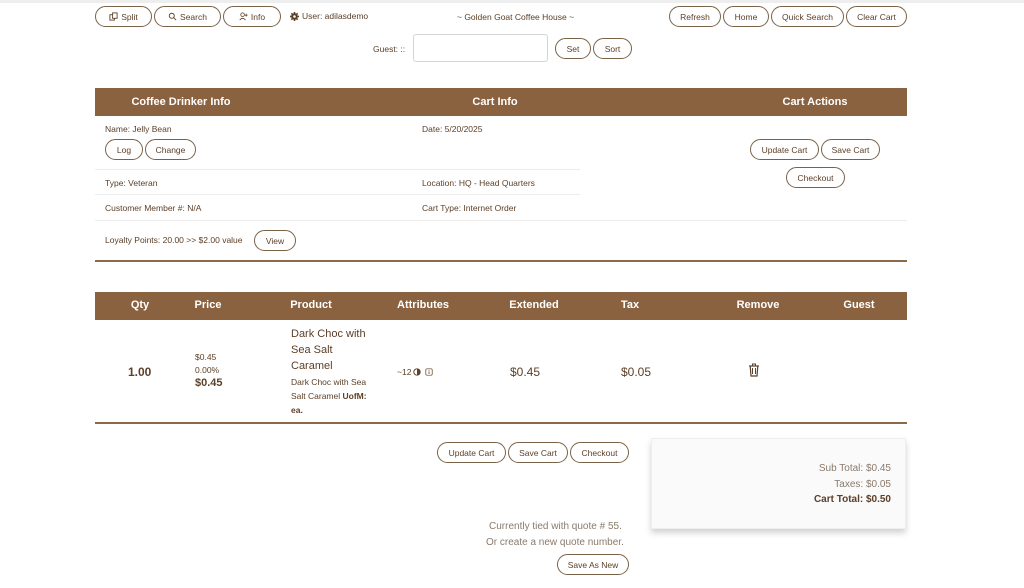 This screenshot has width=1024, height=588. Describe the element at coordinates (208, 305) in the screenshot. I see `column-header: Price` at that location.